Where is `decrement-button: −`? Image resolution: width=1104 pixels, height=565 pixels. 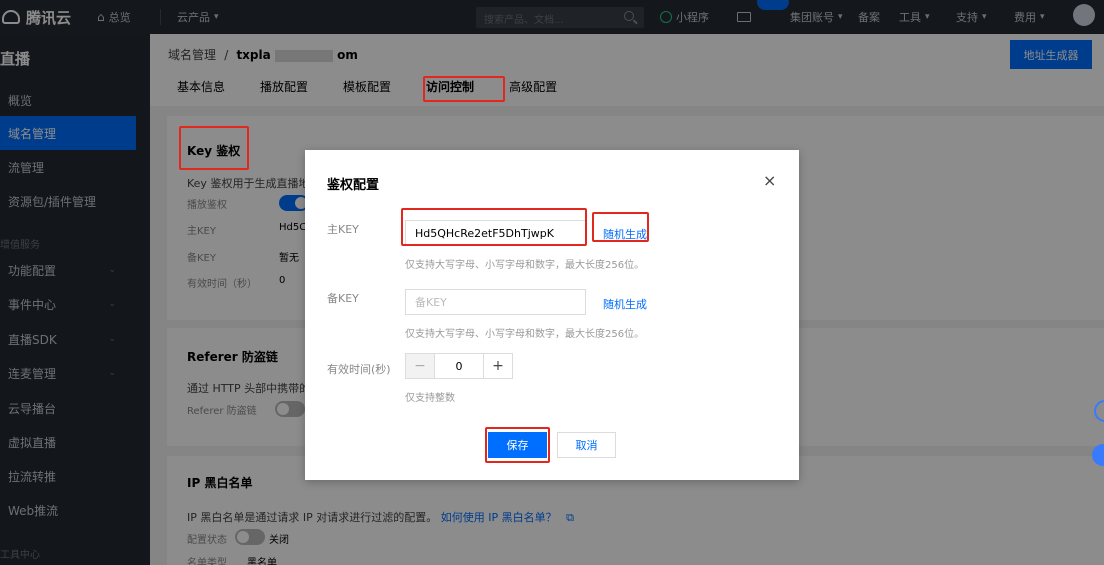
decrement-button: − is located at coordinates (420, 366).